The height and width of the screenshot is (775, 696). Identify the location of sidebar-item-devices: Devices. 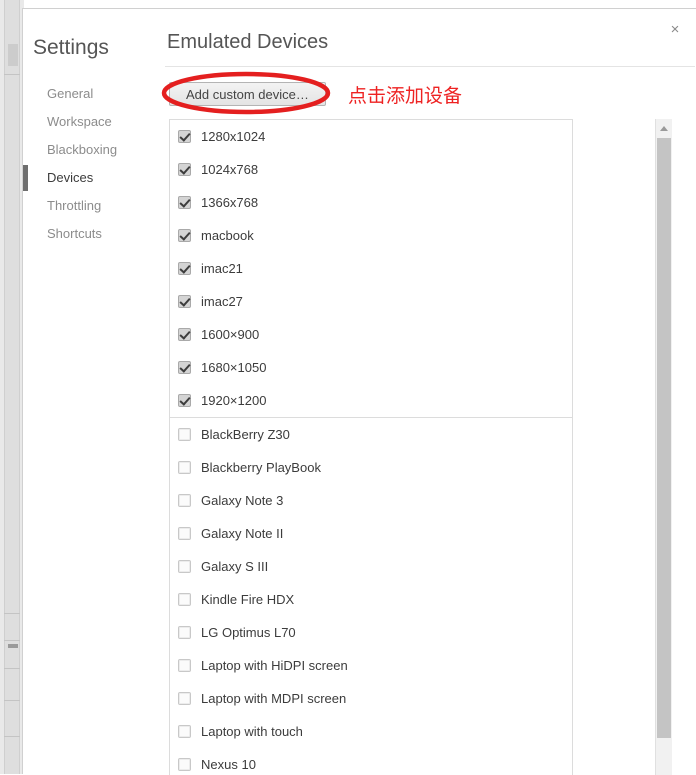
(84, 178).